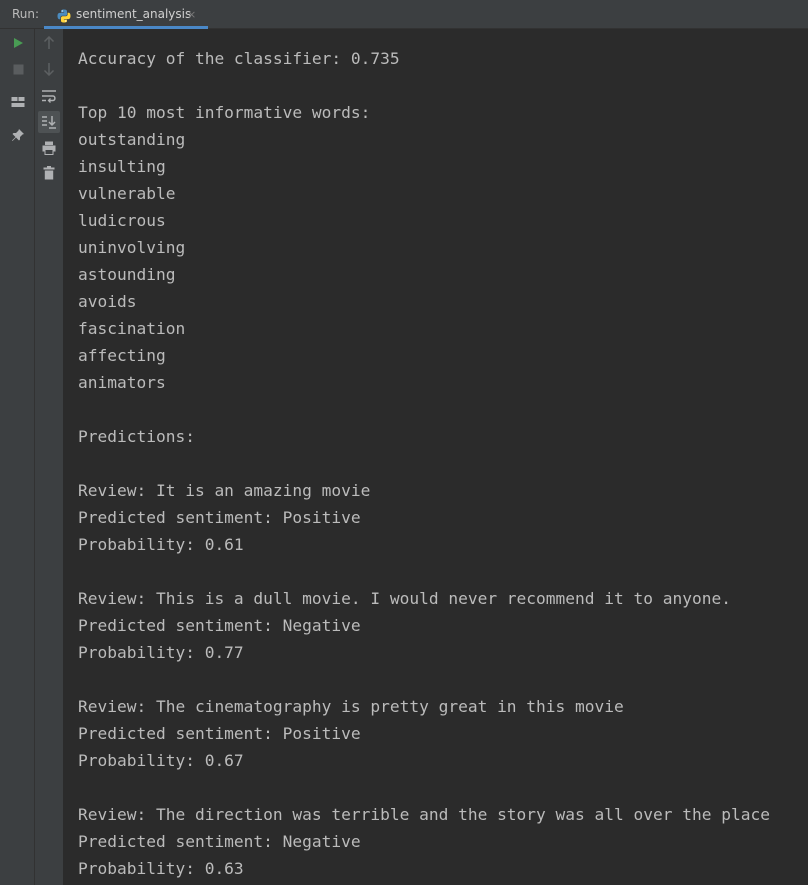 The height and width of the screenshot is (885, 808). What do you see at coordinates (18, 43) in the screenshot?
I see `rerun-icon` at bounding box center [18, 43].